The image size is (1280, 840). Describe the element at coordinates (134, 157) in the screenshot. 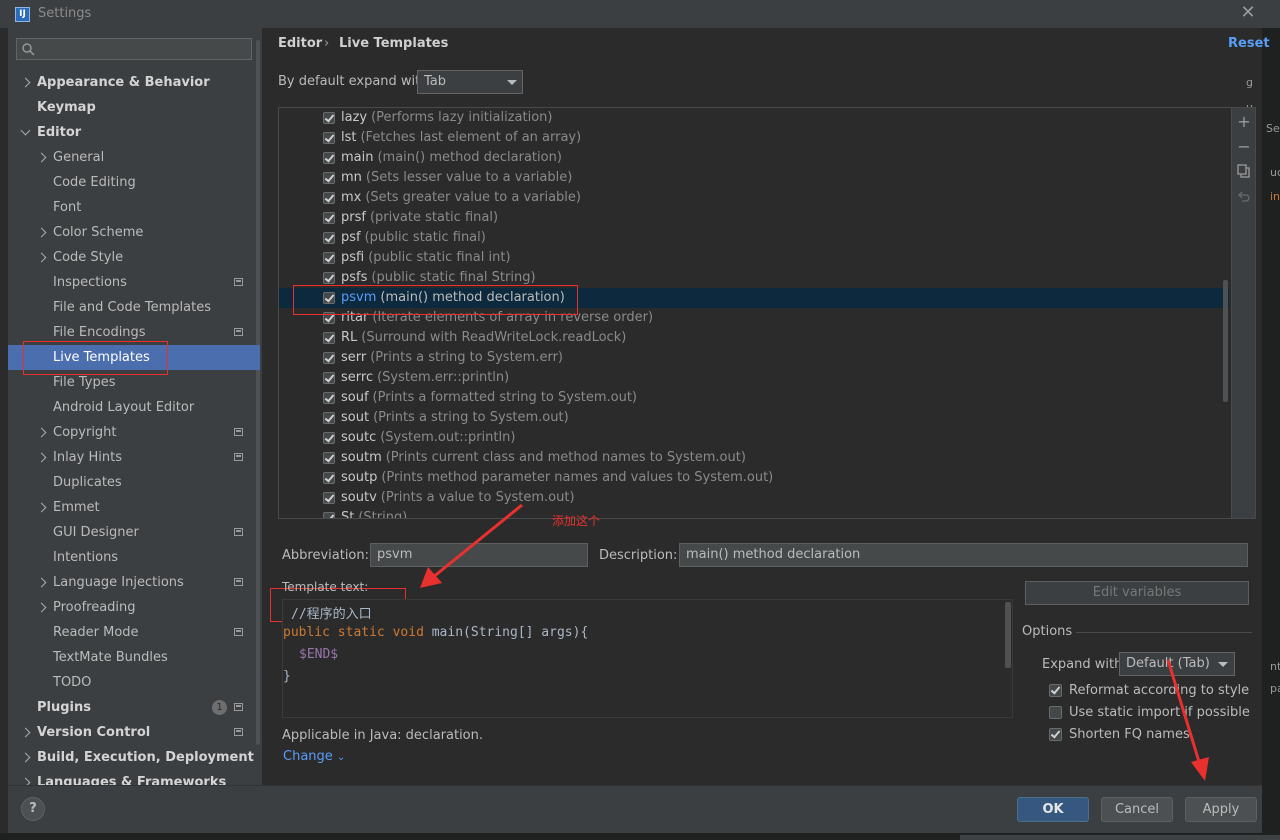

I see `sidebar-item: General` at that location.